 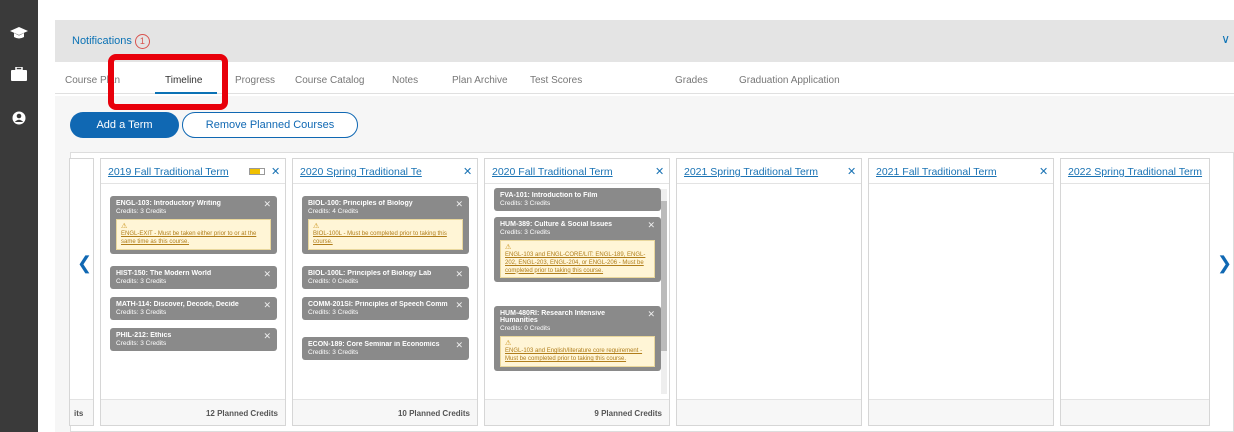 I want to click on course-title: HIST-150: The Modern World, so click(x=164, y=273).